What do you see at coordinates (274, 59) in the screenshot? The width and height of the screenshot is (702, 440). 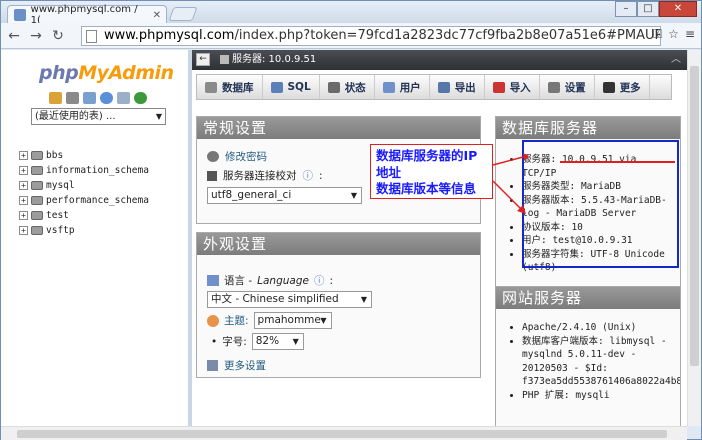 I see `server-label: 服务器: 10.0.9.51` at bounding box center [274, 59].